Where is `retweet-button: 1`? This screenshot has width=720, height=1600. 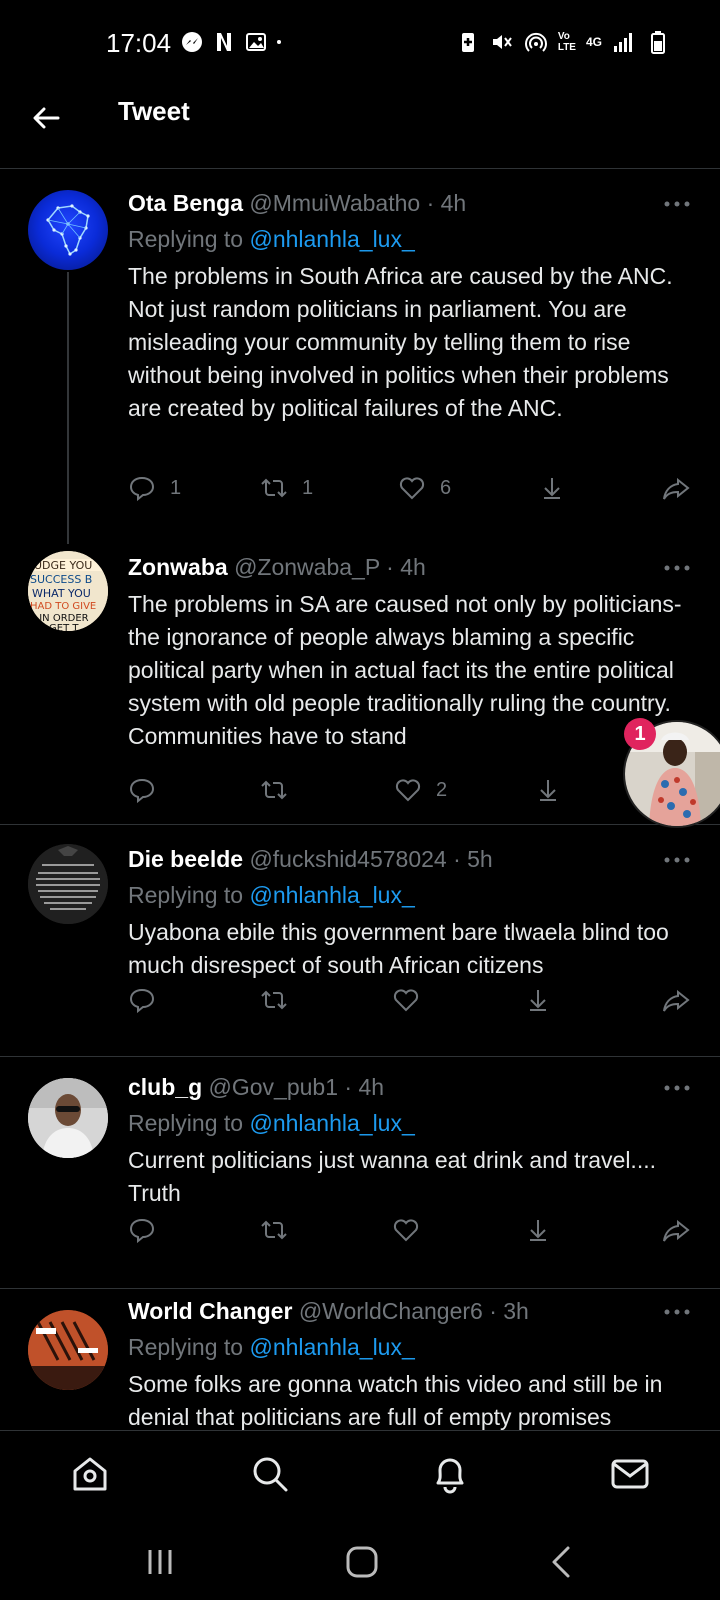
retweet-button: 1 is located at coordinates (286, 488).